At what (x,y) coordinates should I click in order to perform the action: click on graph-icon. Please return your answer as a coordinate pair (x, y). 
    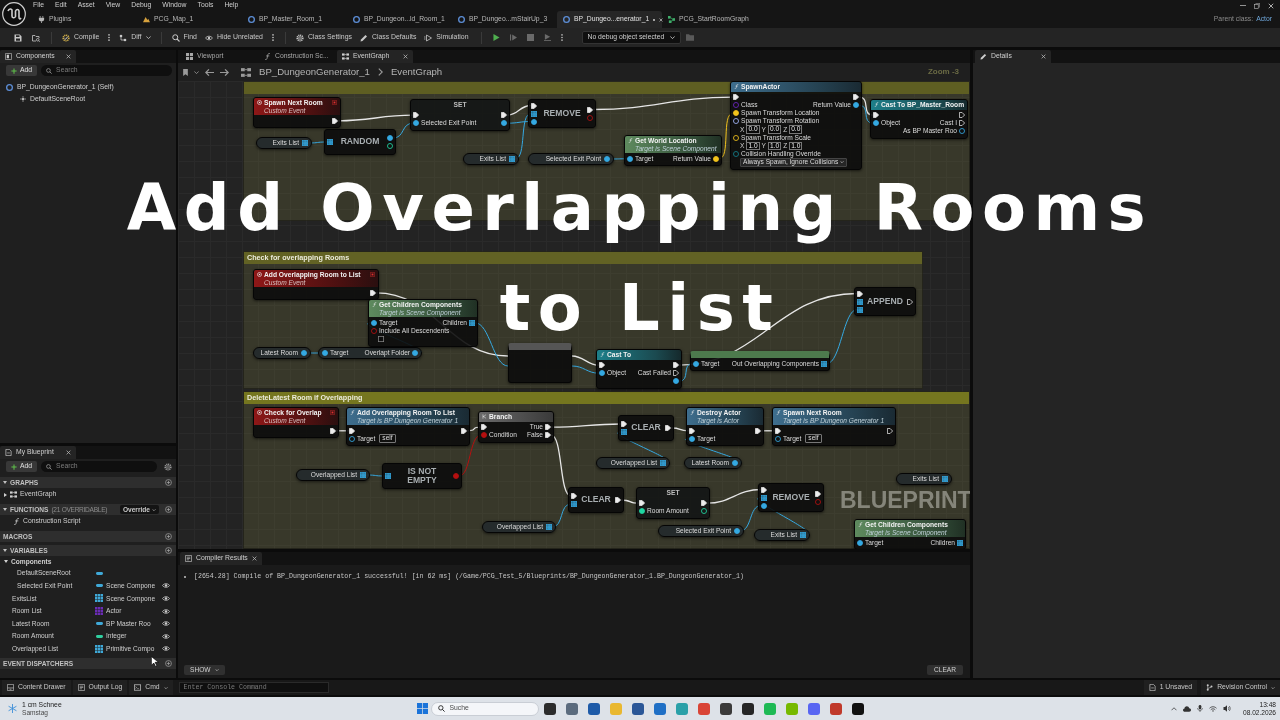
    Looking at the image, I should click on (671, 19).